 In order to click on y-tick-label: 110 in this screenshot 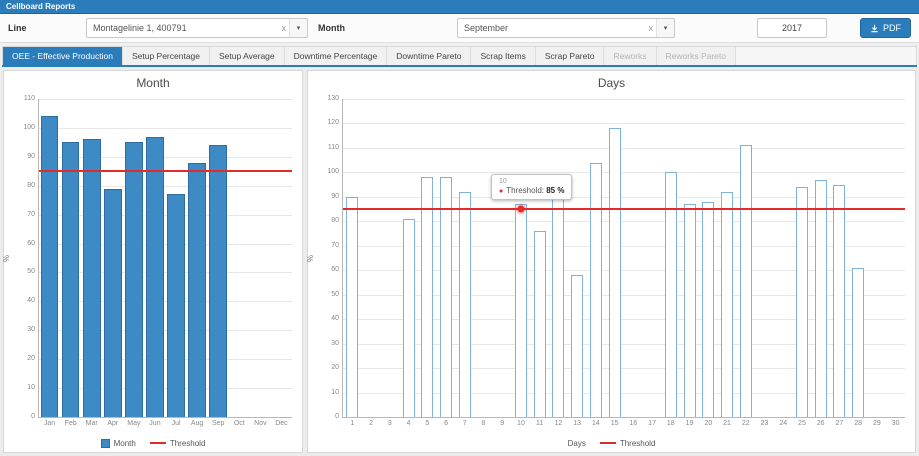, I will do `click(29, 98)`.